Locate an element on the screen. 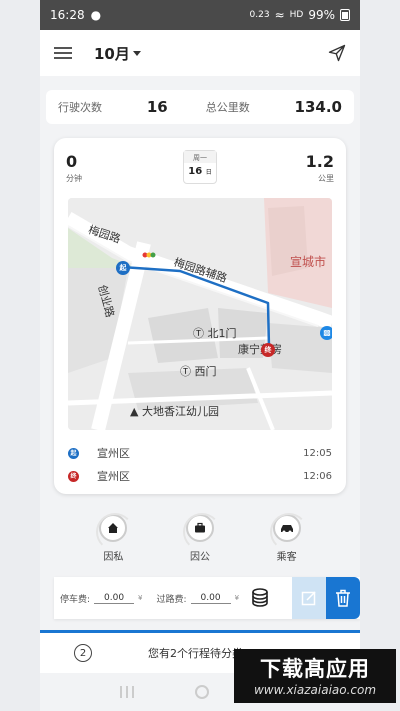 The image size is (400, 711). notification-icon: ● is located at coordinates (96, 15).